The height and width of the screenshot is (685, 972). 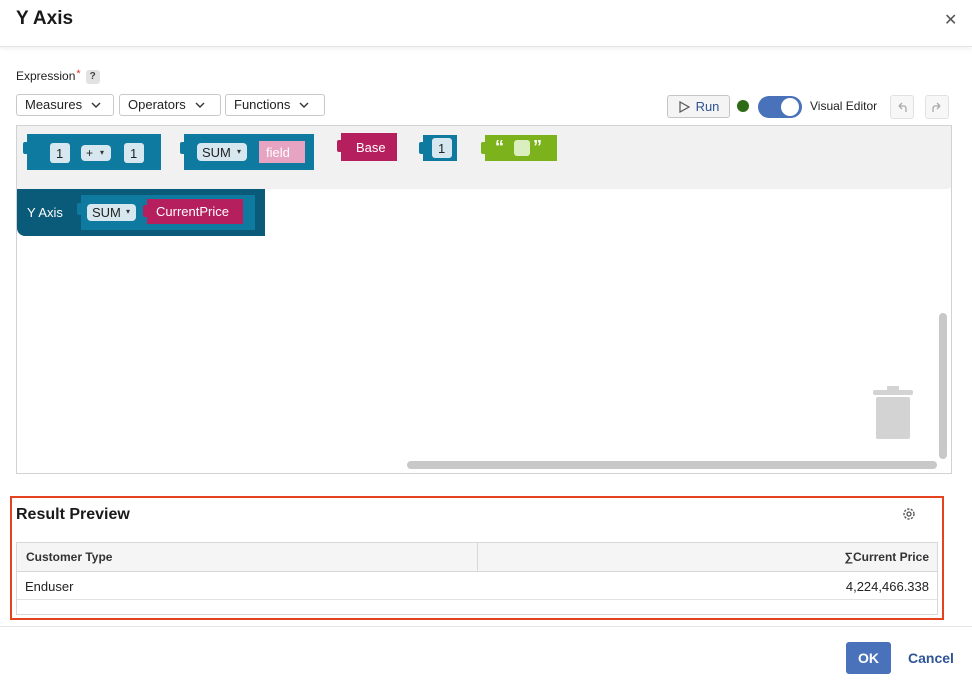 I want to click on operators-dropdown-label: Operators, so click(x=157, y=104).